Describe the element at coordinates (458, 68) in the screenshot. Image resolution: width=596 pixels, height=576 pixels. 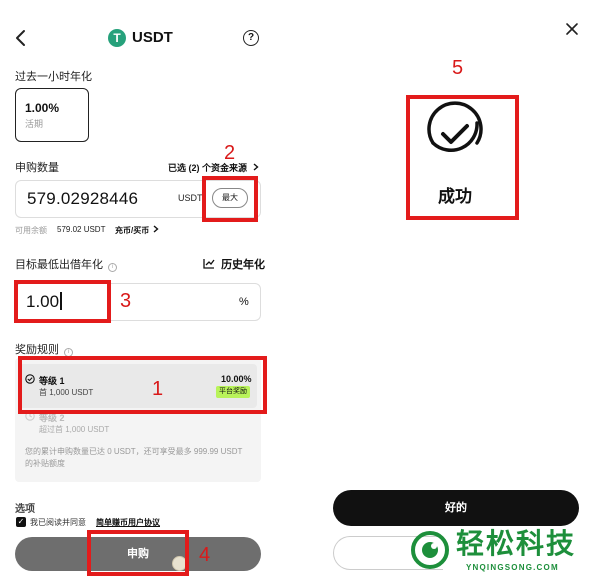
I see `annotation-number-5: 5` at that location.